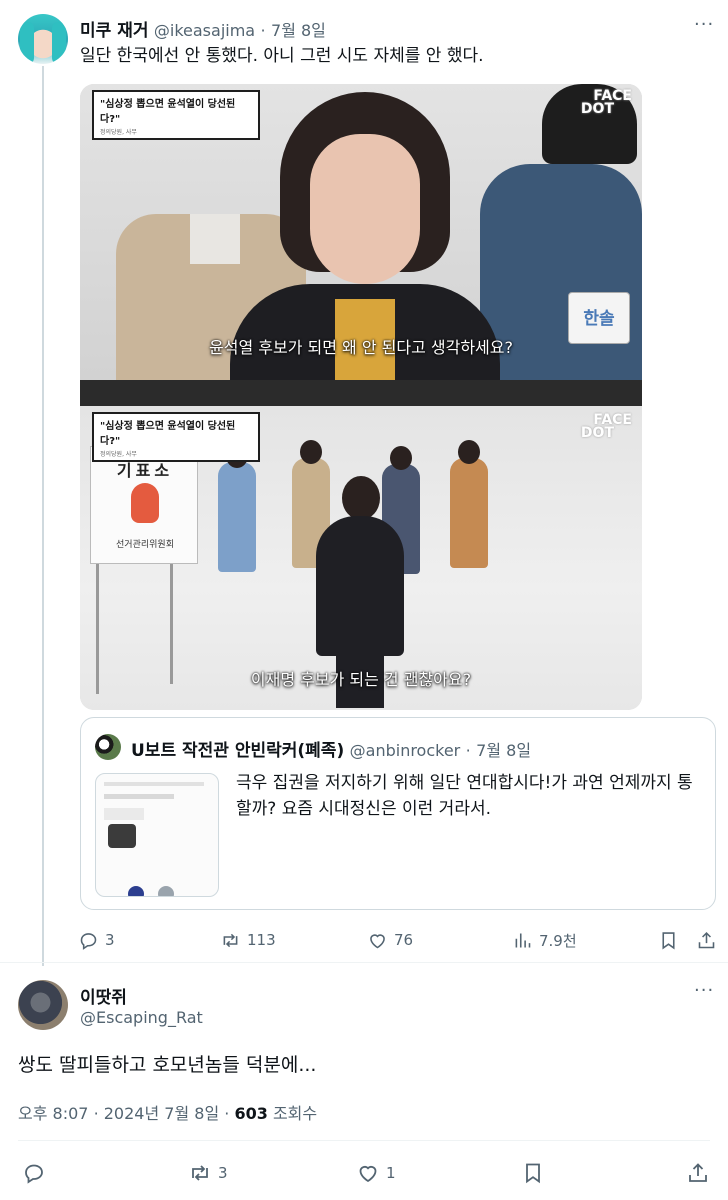 This screenshot has width=728, height=1200. I want to click on watermark-bottom: FACE DOT, so click(606, 427).